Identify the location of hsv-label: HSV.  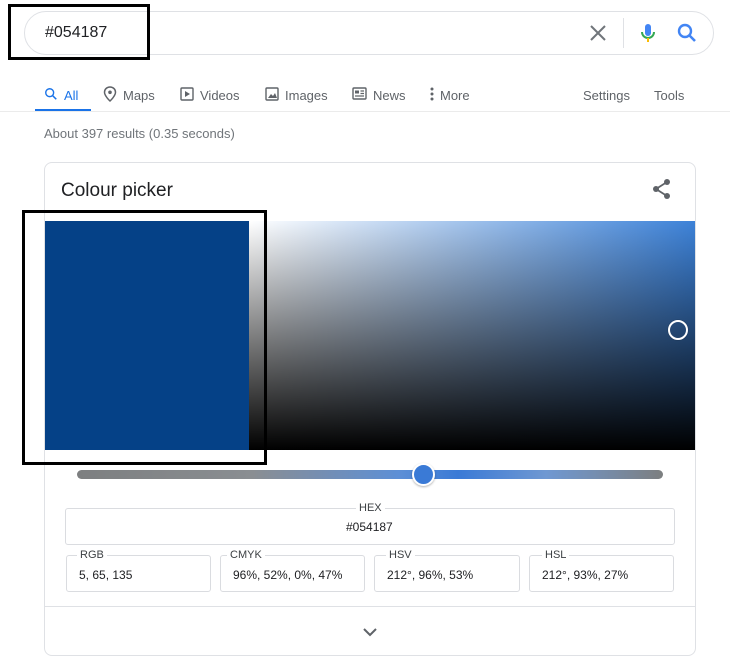
(400, 555).